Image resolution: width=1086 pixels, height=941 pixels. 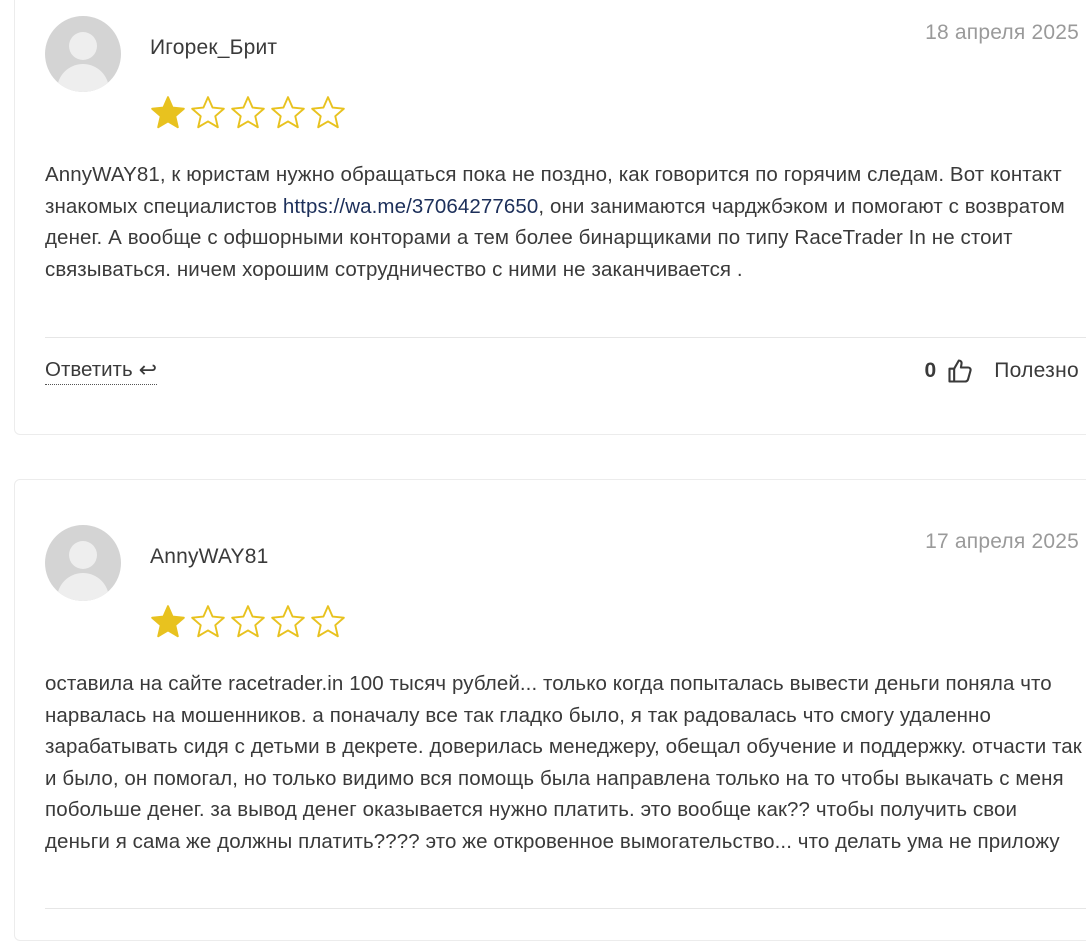 What do you see at coordinates (1036, 370) in the screenshot?
I see `helpful-label: Полезно` at bounding box center [1036, 370].